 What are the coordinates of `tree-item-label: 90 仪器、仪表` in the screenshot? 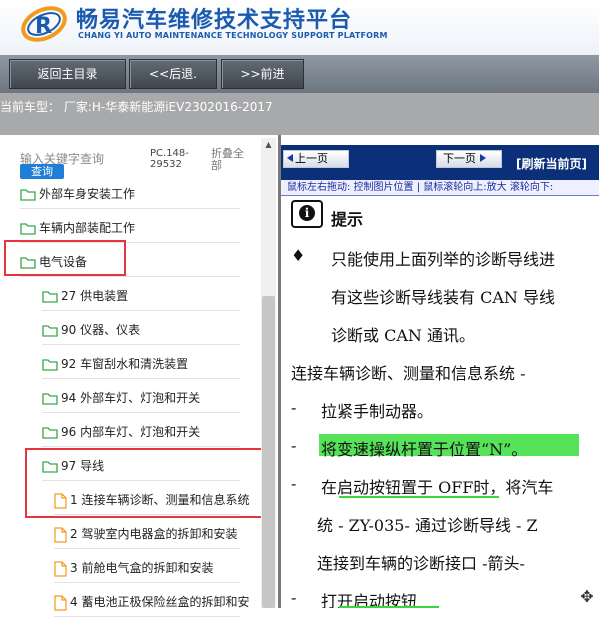 It's located at (101, 330).